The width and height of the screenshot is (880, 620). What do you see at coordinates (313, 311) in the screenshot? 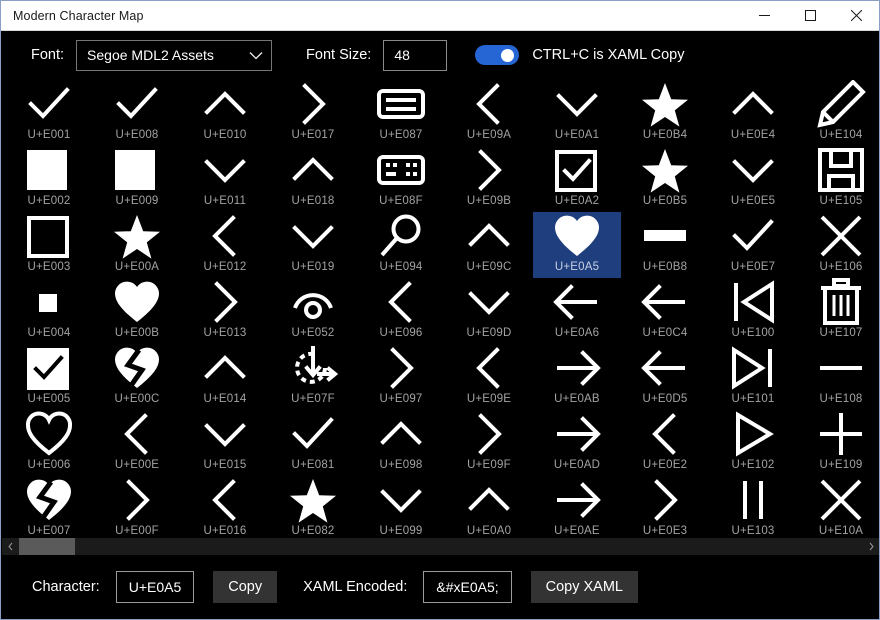
I see `character-cell: U+E052` at bounding box center [313, 311].